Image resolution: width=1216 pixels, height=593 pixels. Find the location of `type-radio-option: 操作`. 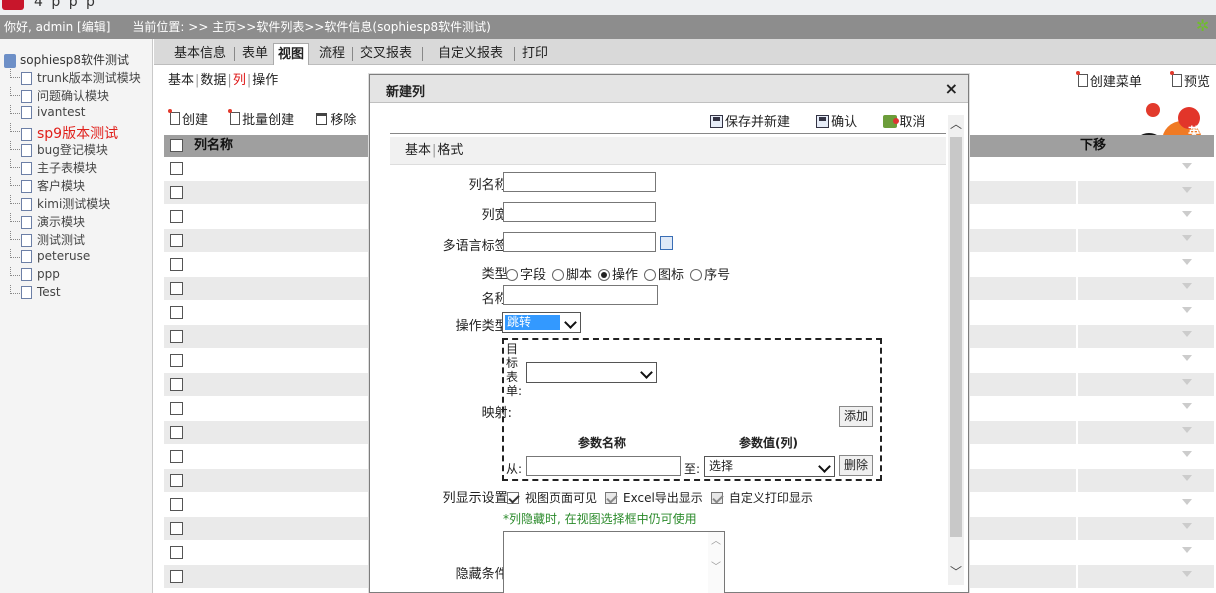

type-radio-option: 操作 is located at coordinates (618, 273).